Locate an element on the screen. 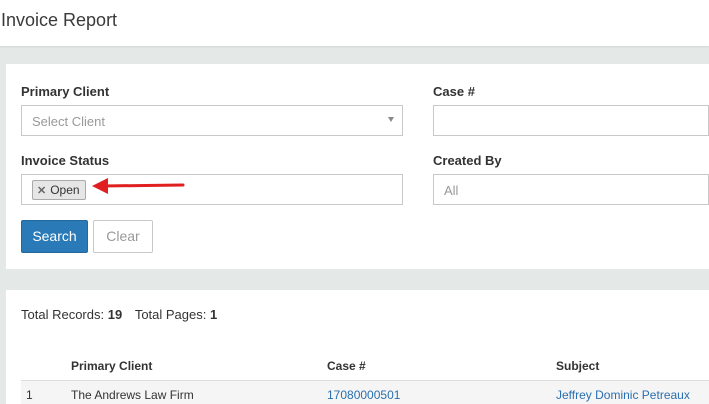 The image size is (709, 404). created-by-placeholder: All is located at coordinates (451, 190).